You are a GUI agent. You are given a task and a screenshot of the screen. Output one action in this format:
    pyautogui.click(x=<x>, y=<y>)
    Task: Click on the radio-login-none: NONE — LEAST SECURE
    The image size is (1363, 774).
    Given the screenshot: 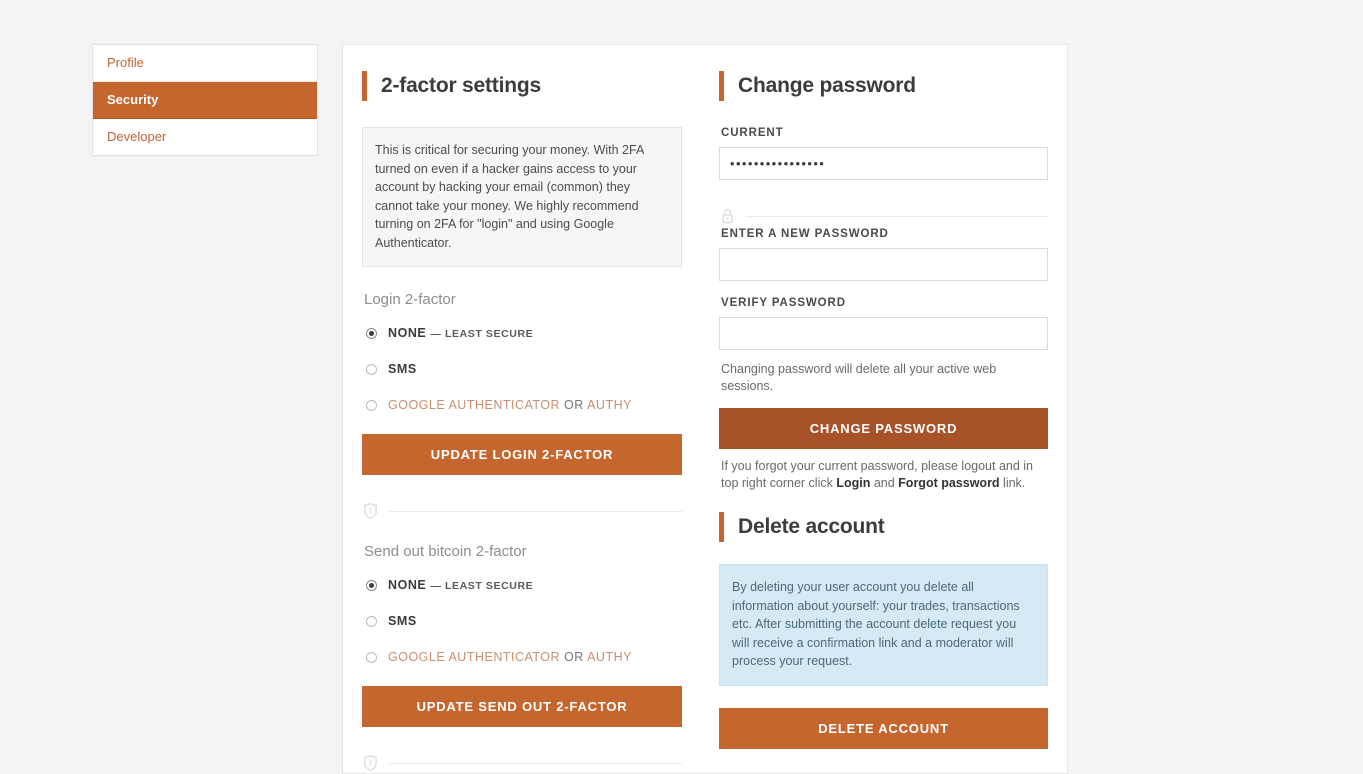 What is the action you would take?
    pyautogui.click(x=524, y=333)
    